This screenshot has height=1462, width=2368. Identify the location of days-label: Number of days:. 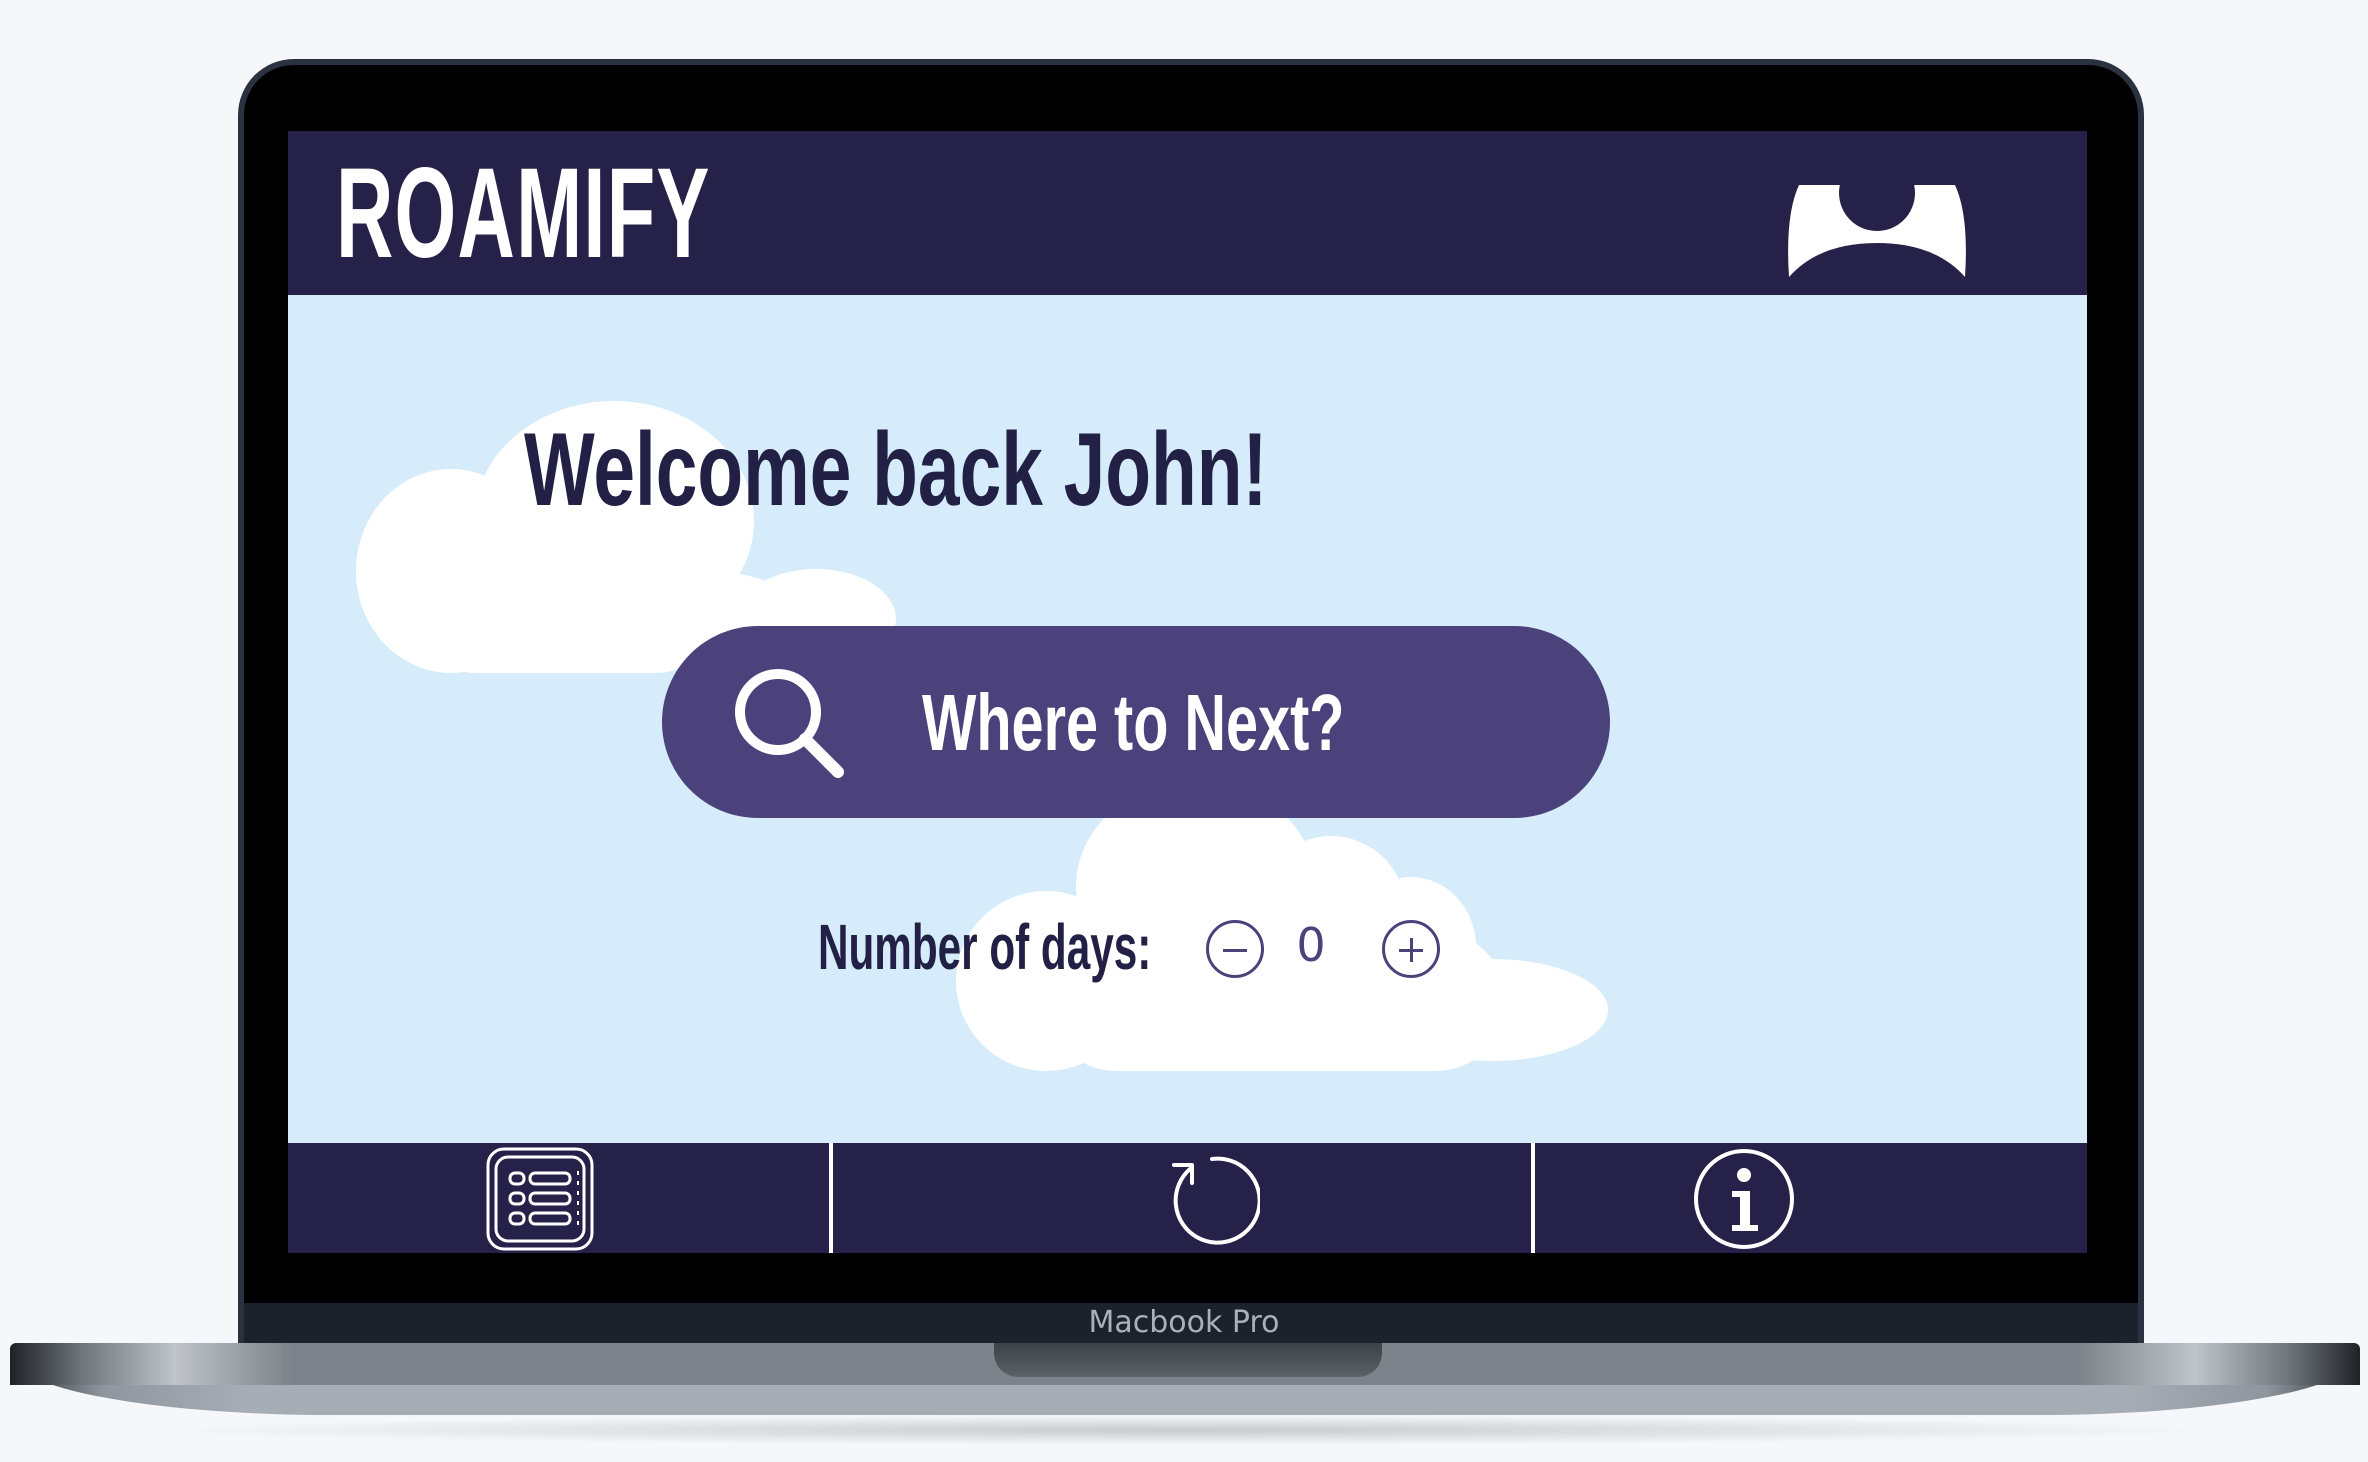
(985, 947).